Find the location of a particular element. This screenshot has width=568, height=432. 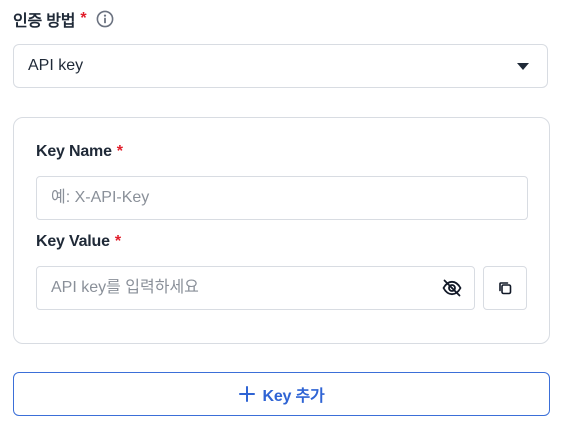

key-value-label-row: Key Value * is located at coordinates (78, 242).